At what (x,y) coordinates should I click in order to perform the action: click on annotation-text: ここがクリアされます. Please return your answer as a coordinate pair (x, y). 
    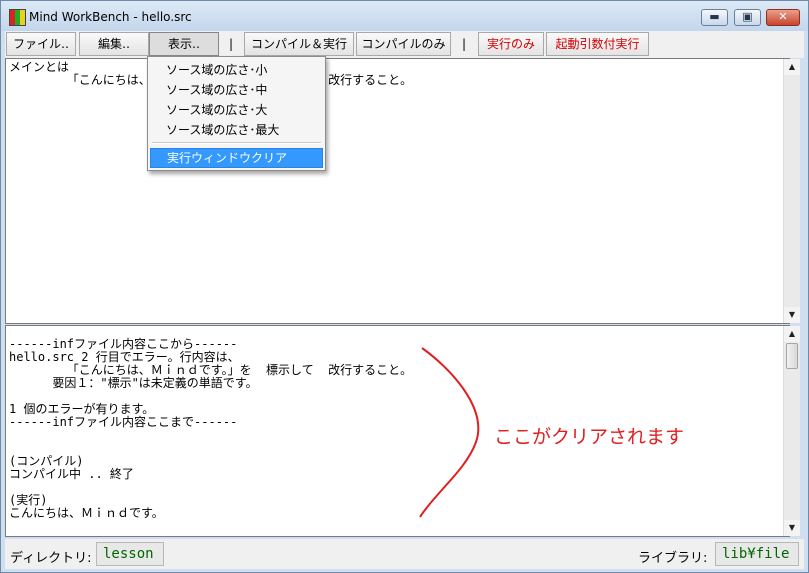
    Looking at the image, I should click on (589, 437).